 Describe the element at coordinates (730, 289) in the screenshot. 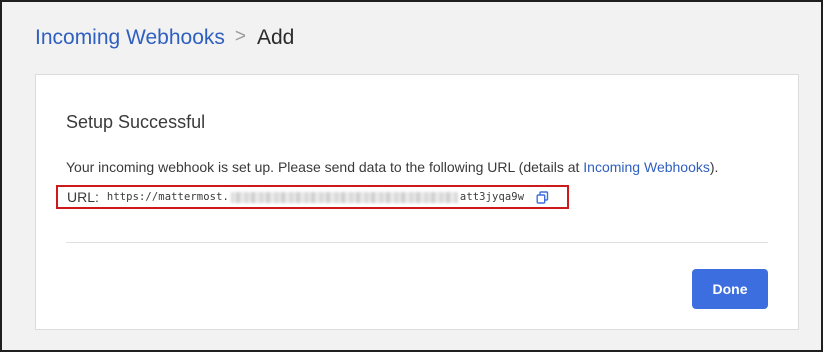

I see `done-button: Done` at that location.